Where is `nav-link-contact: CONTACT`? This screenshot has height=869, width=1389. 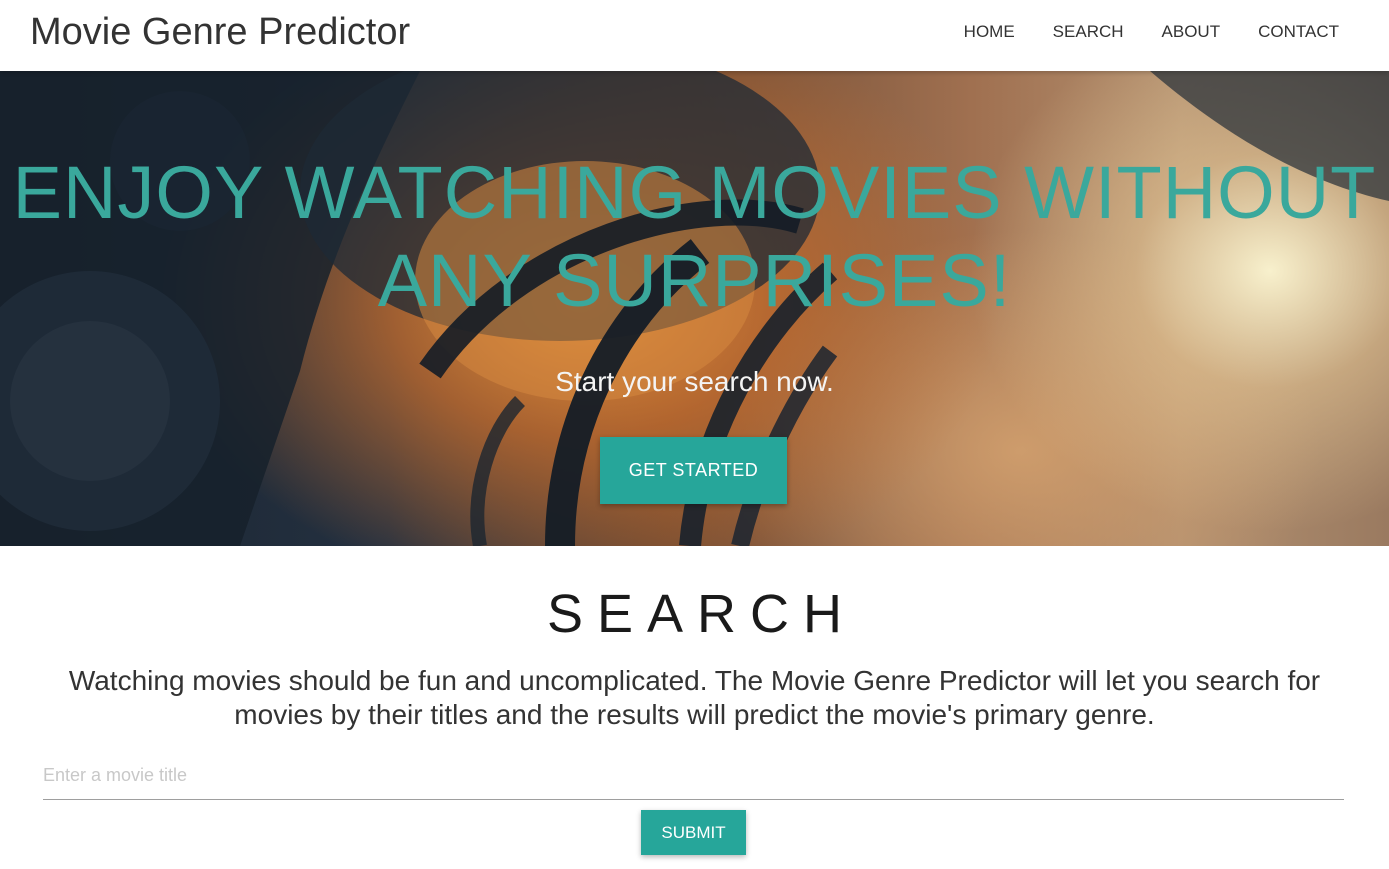 nav-link-contact: CONTACT is located at coordinates (1298, 32).